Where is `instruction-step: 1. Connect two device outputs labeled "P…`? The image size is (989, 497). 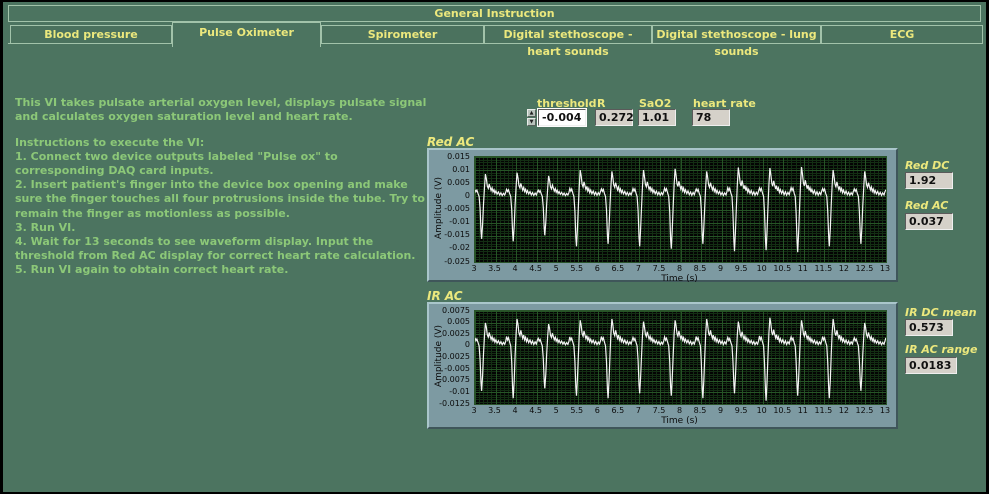 instruction-step: 1. Connect two device outputs labeled "P… is located at coordinates (176, 164).